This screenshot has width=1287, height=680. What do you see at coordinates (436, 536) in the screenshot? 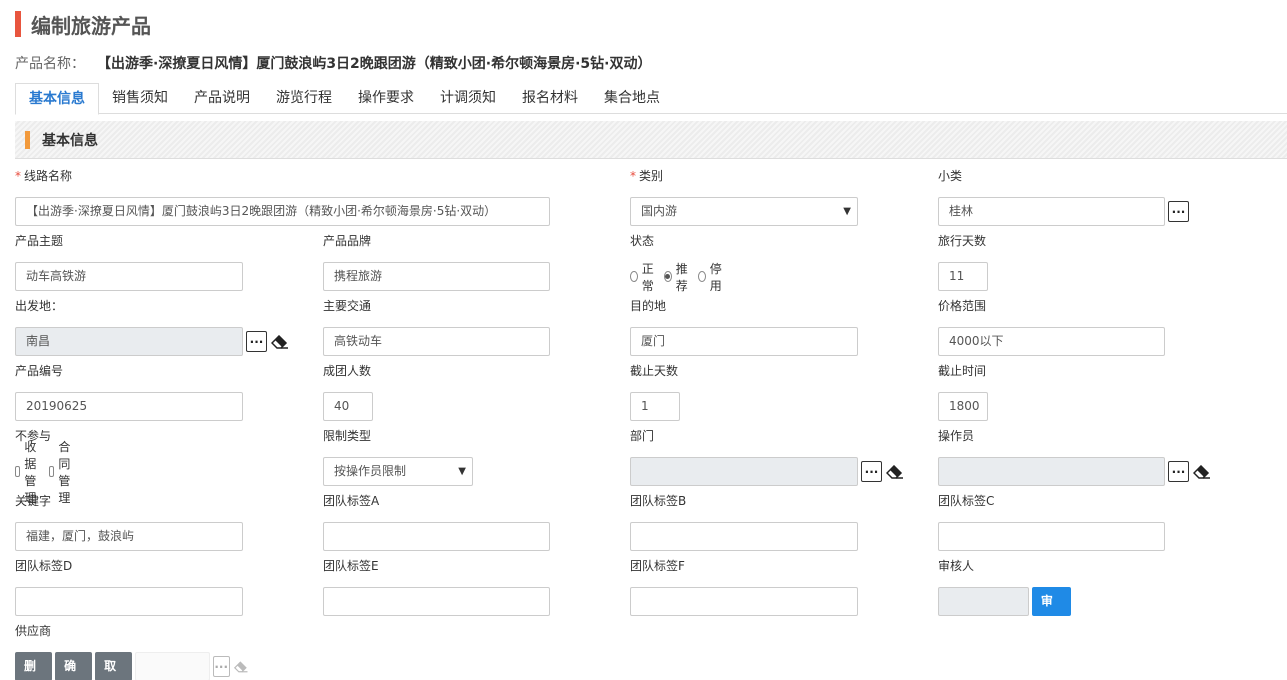
I see `tag-a-input` at bounding box center [436, 536].